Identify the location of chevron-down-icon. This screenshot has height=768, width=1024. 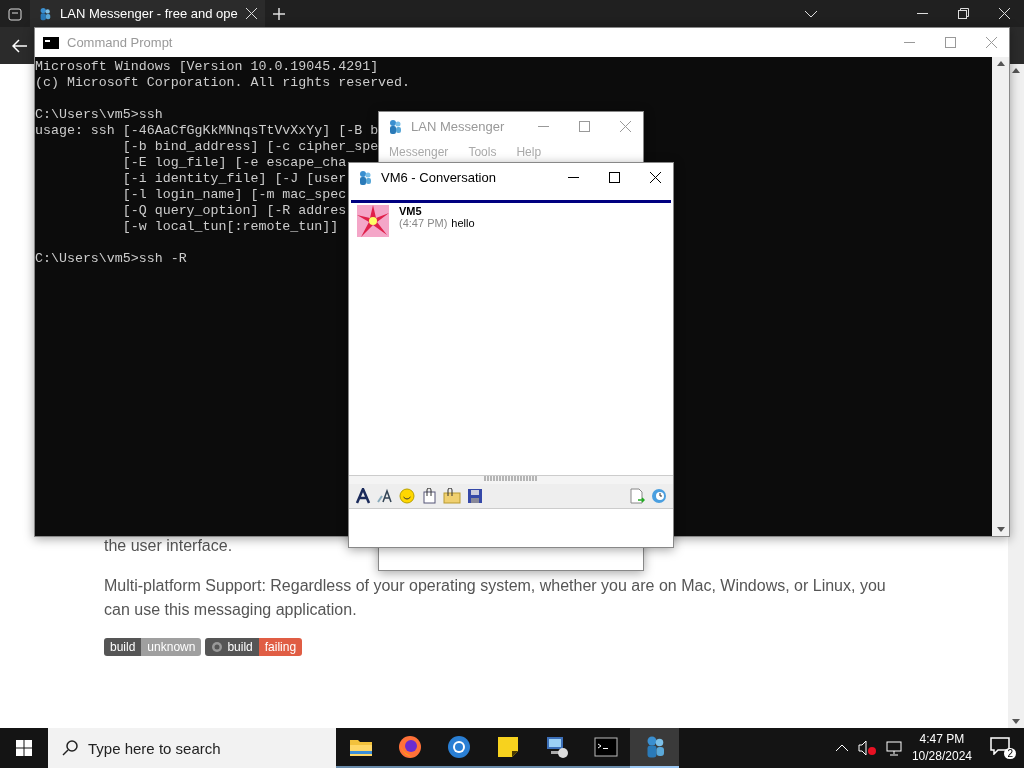
(811, 13).